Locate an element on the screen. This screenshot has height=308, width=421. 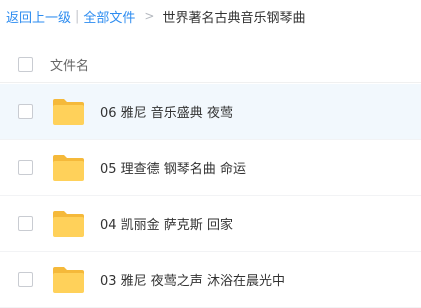
breadcrumb: 返回上一级 | 全部文件 > 世界著名古典音乐钢琴曲 is located at coordinates (156, 16).